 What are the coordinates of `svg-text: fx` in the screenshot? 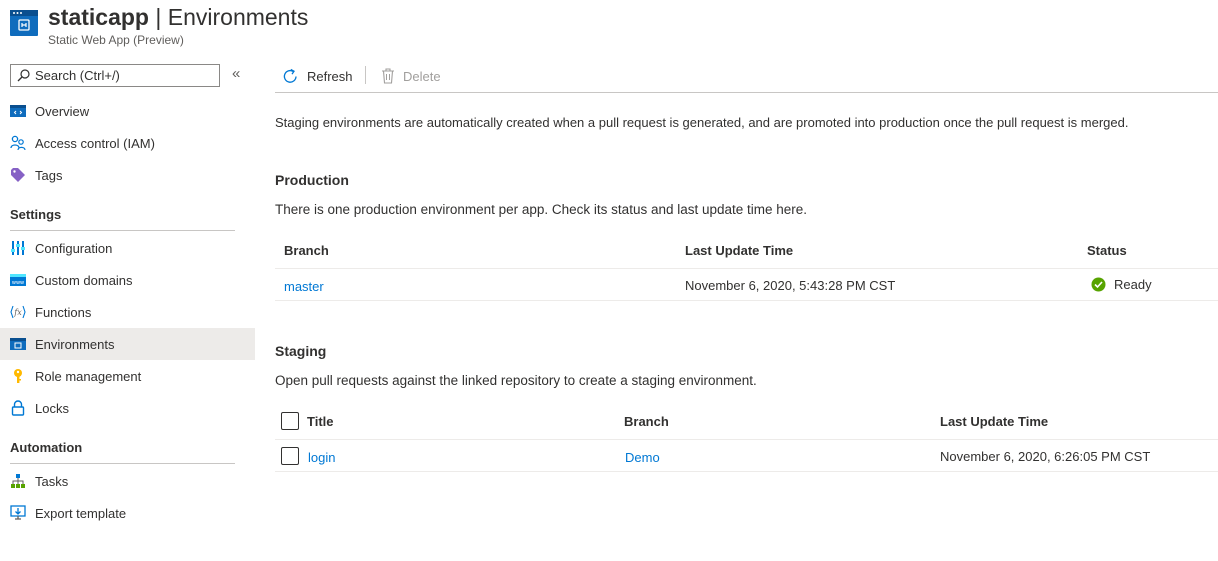 It's located at (17, 312).